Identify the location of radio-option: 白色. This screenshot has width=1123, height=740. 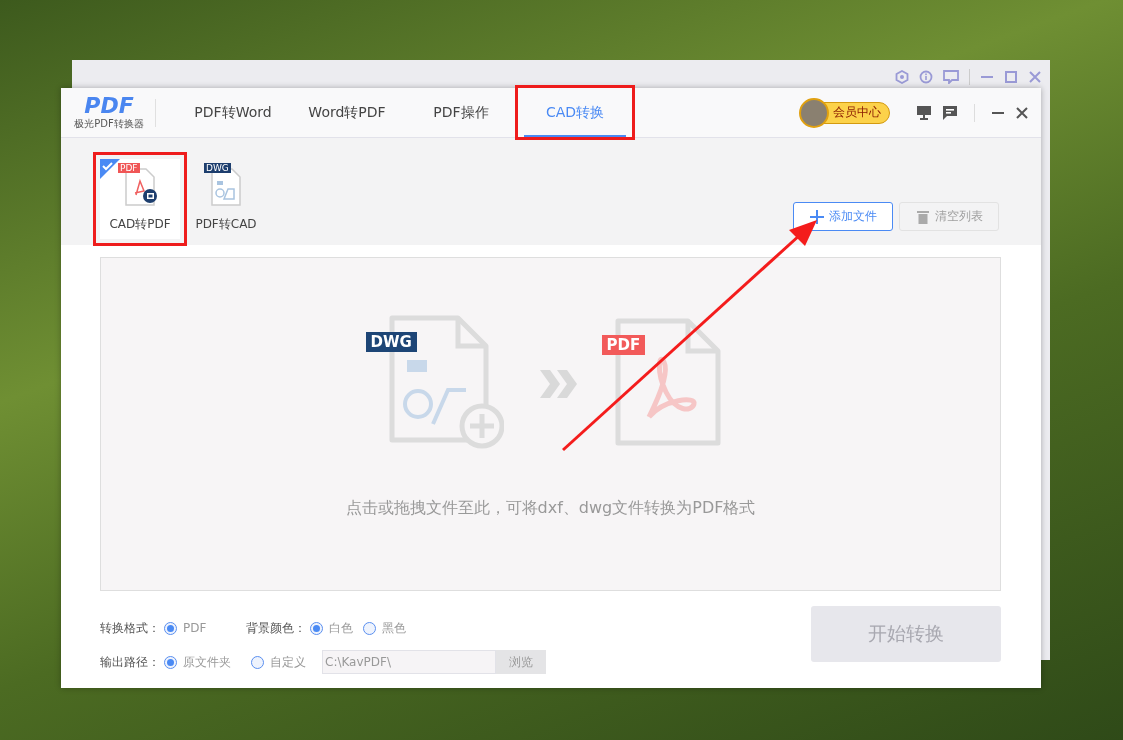
(332, 628).